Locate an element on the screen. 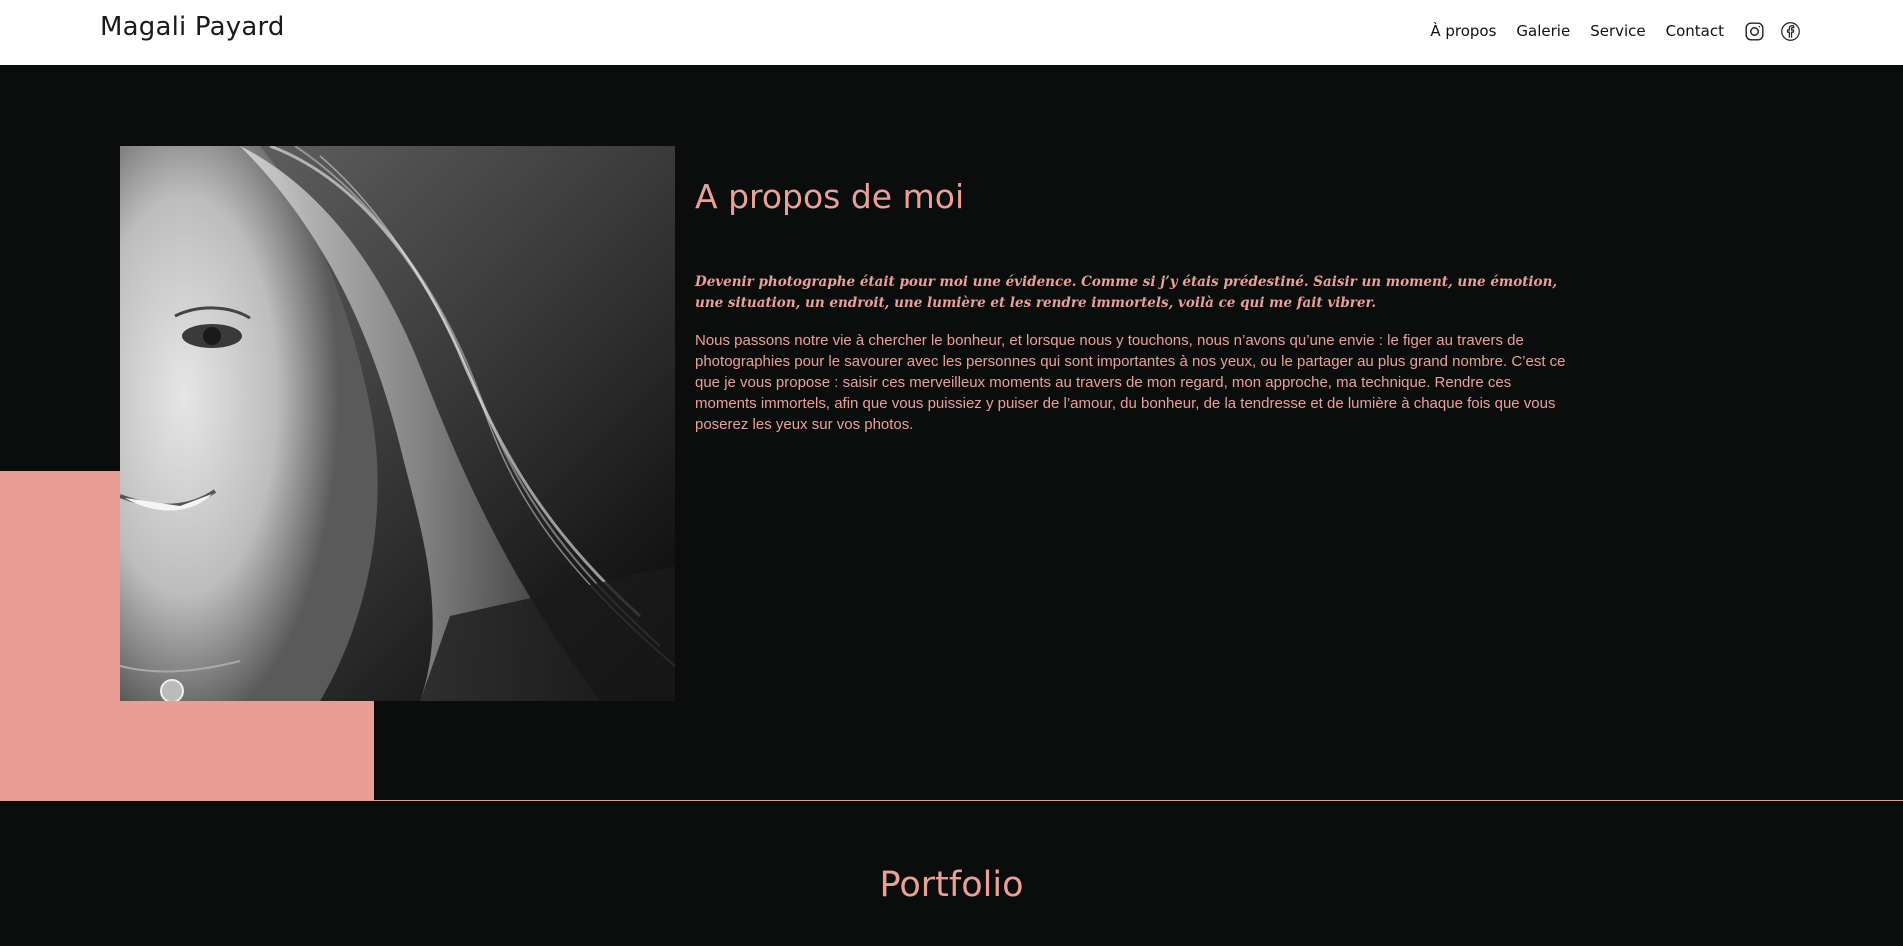 This screenshot has width=1903, height=946. instagram-icon is located at coordinates (1754, 31).